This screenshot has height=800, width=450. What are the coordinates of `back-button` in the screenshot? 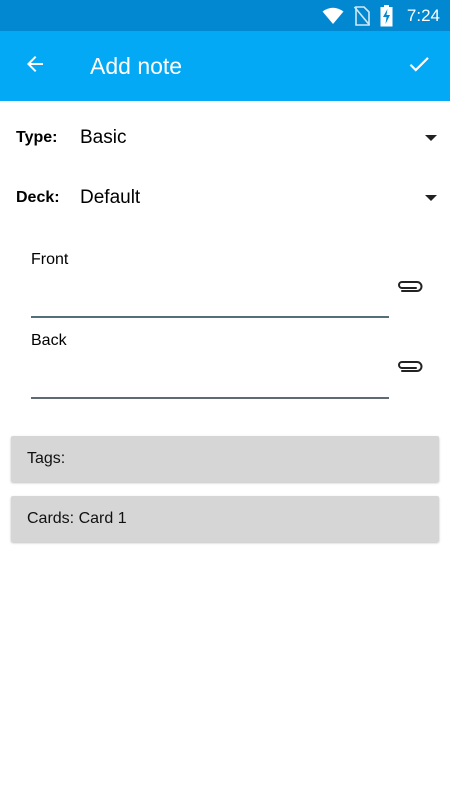 It's located at (35, 66).